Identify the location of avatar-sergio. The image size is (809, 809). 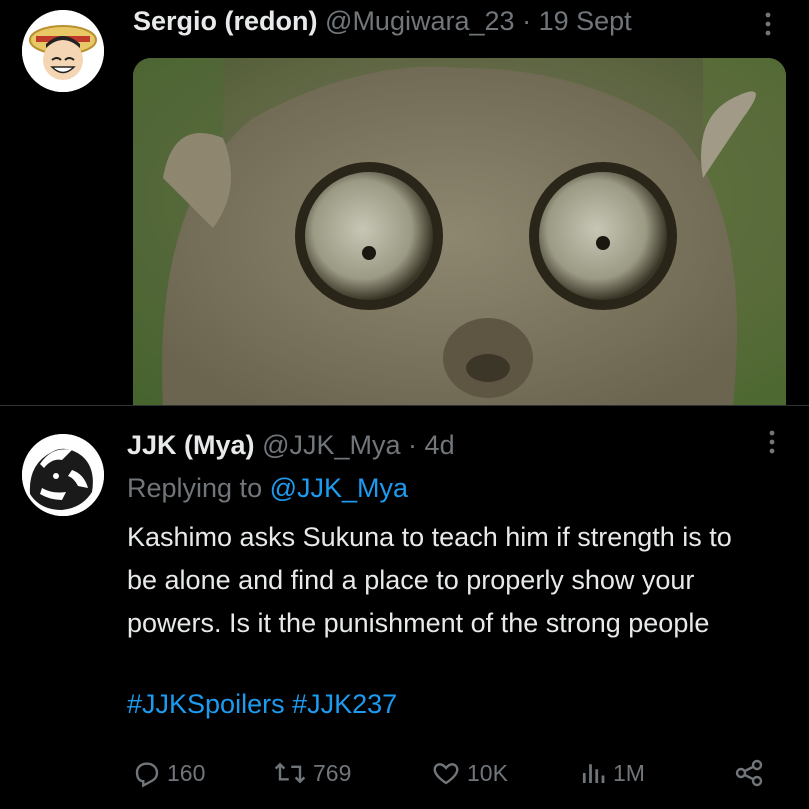
(63, 51).